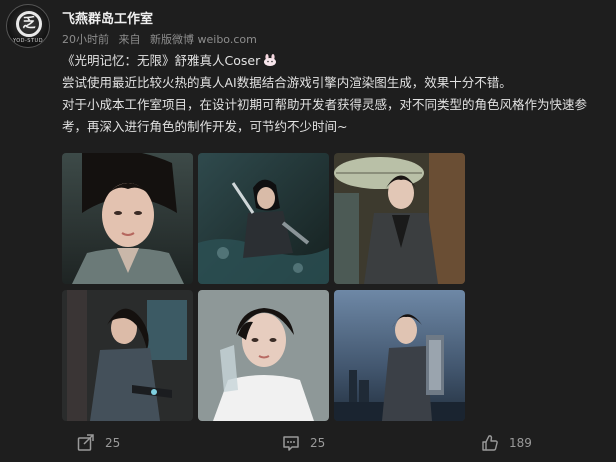 This screenshot has height=462, width=616. I want to click on post-time: 20小时前, so click(85, 39).